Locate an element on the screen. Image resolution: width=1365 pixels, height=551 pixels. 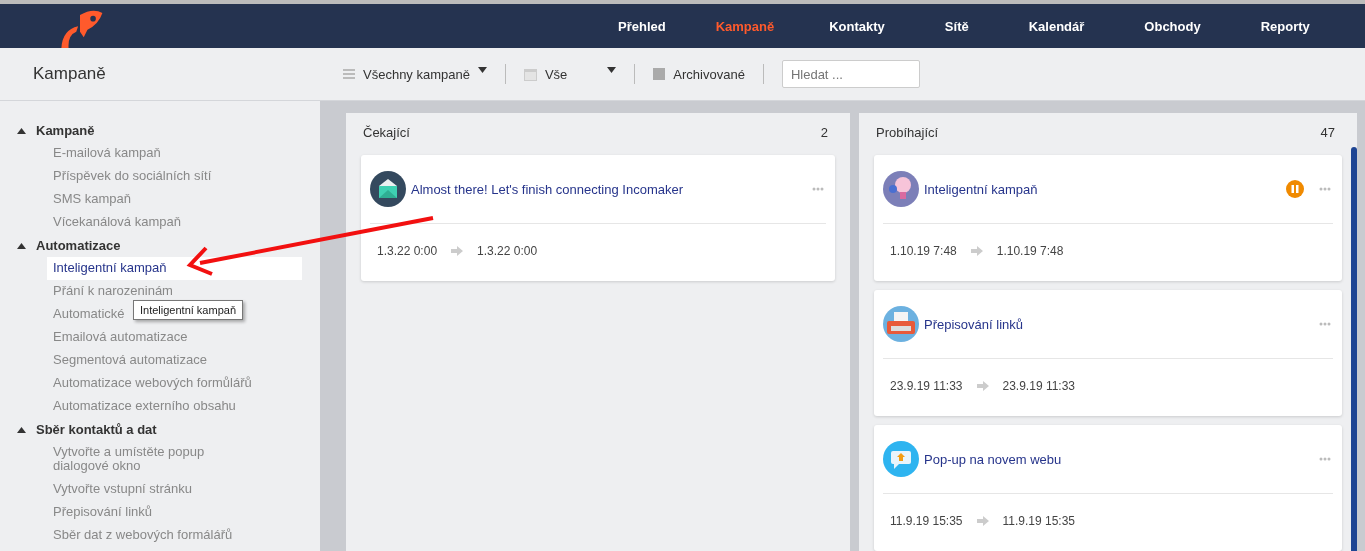
typewriter-icon is located at coordinates (901, 324).